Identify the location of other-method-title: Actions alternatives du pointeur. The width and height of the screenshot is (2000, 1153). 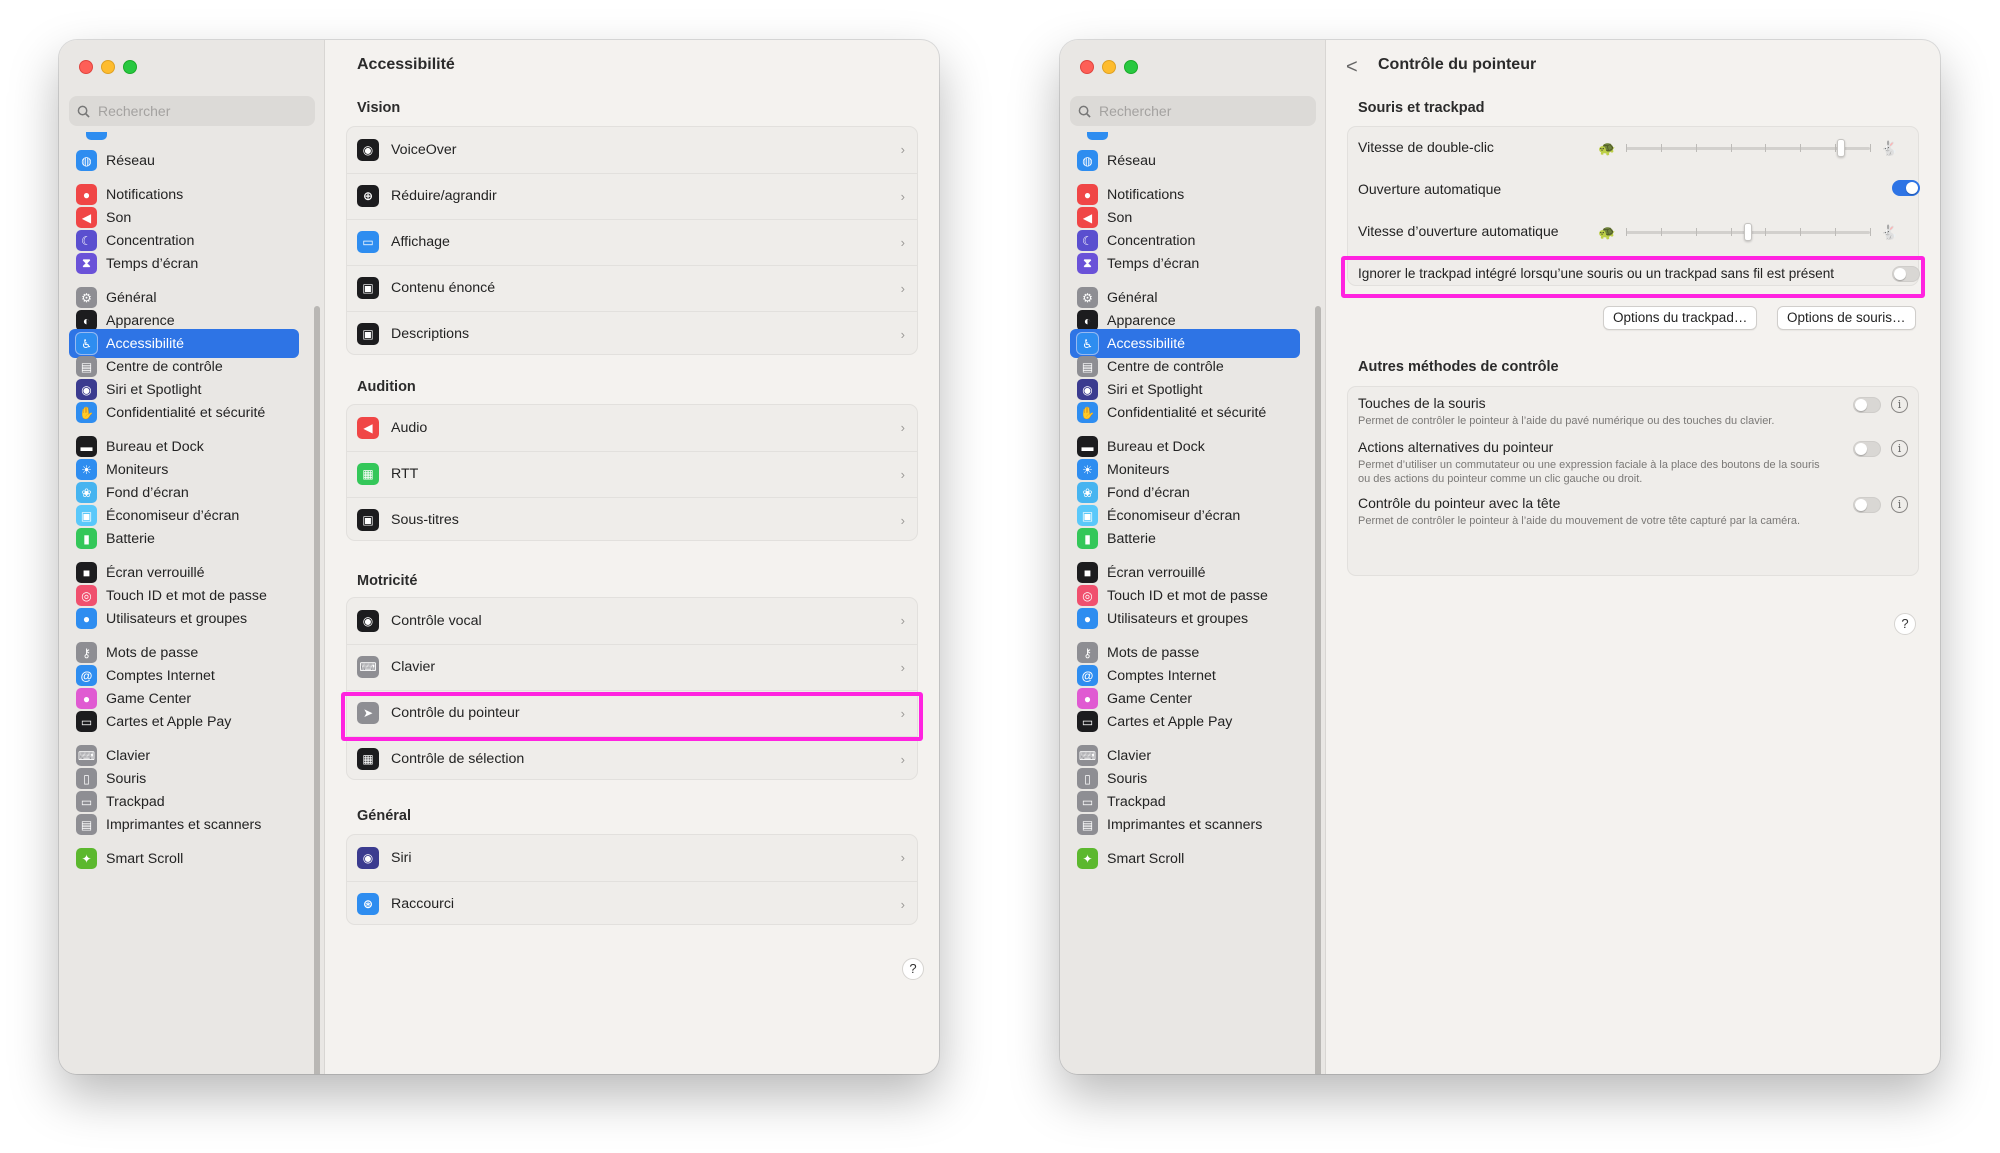
(1456, 447).